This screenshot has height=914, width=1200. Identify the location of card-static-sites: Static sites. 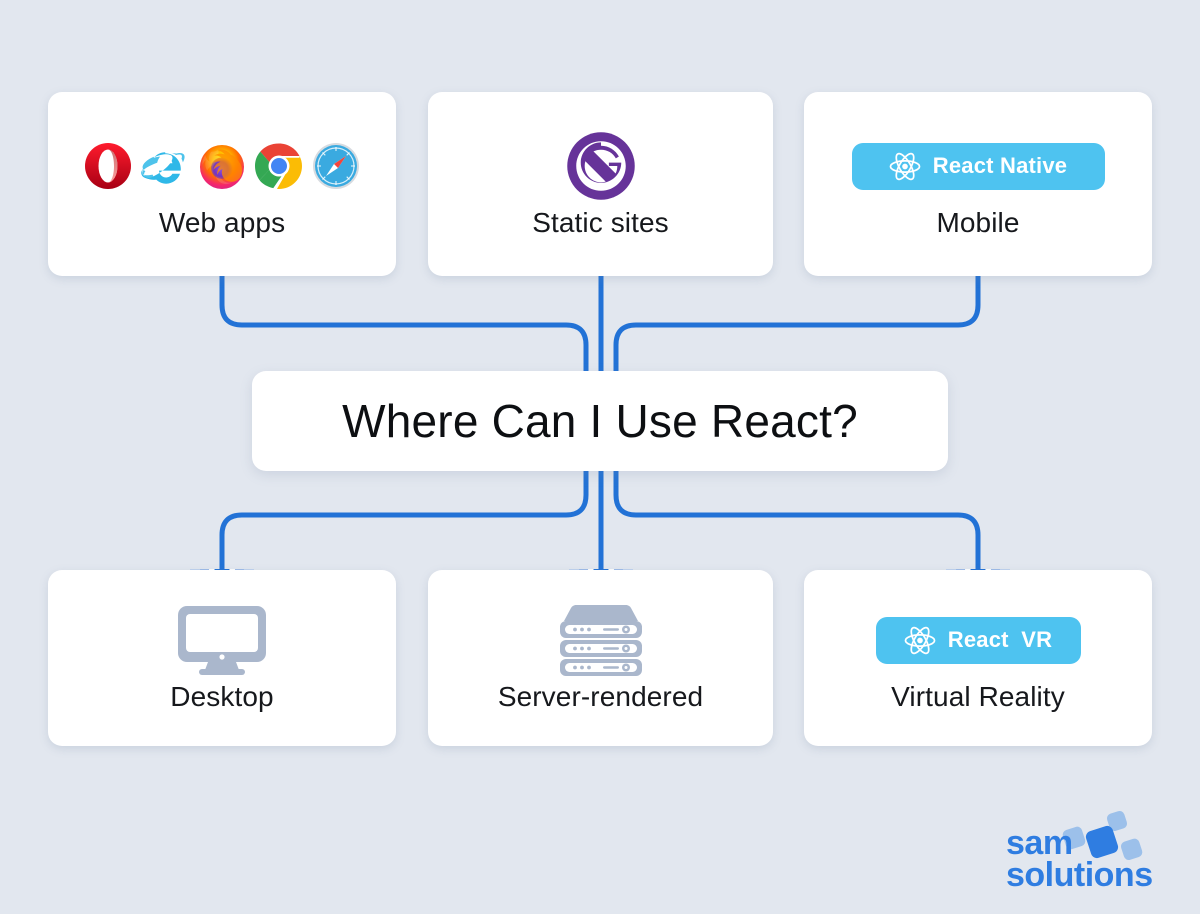
(600, 184).